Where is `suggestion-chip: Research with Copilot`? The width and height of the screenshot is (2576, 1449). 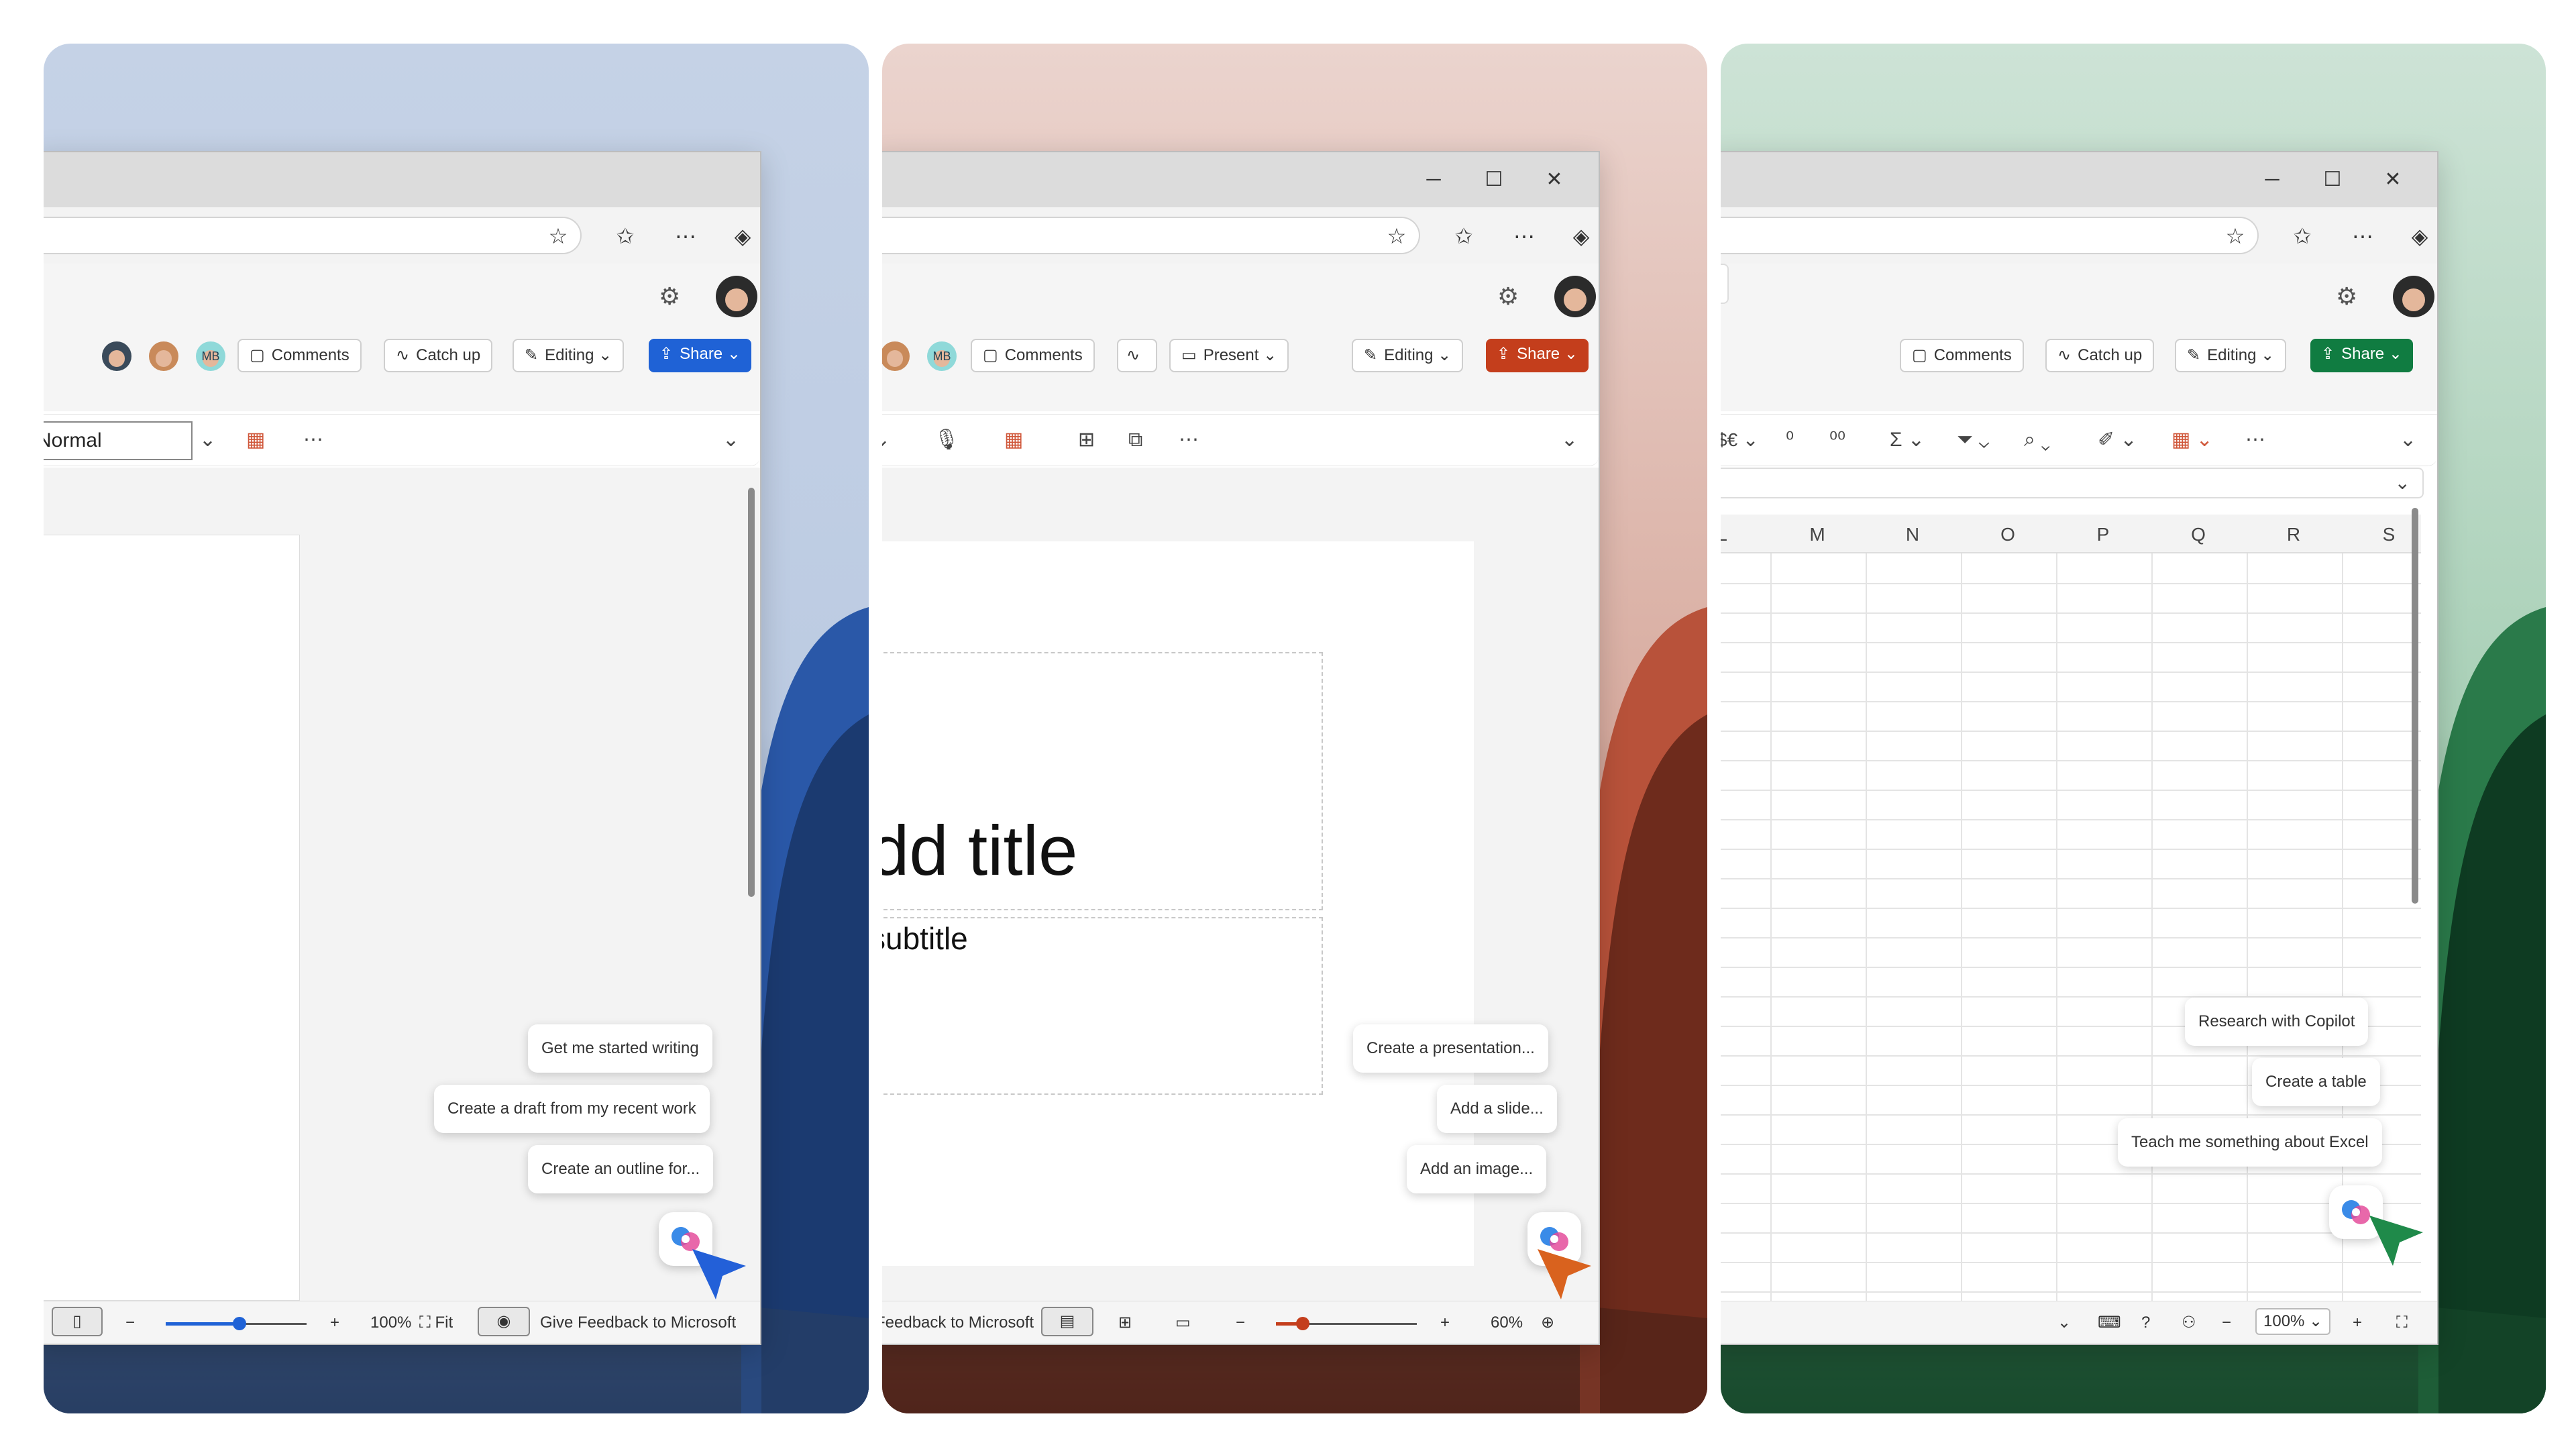 suggestion-chip: Research with Copilot is located at coordinates (2277, 1022).